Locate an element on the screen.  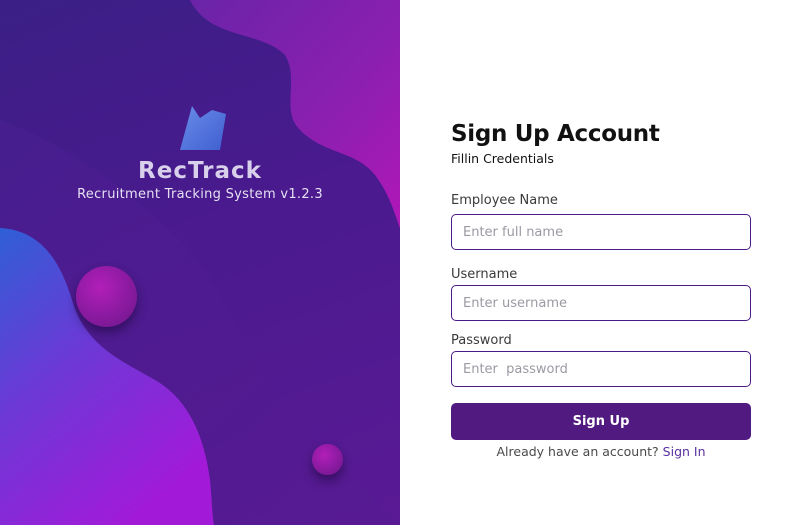
decorative-sphere-small is located at coordinates (327, 459).